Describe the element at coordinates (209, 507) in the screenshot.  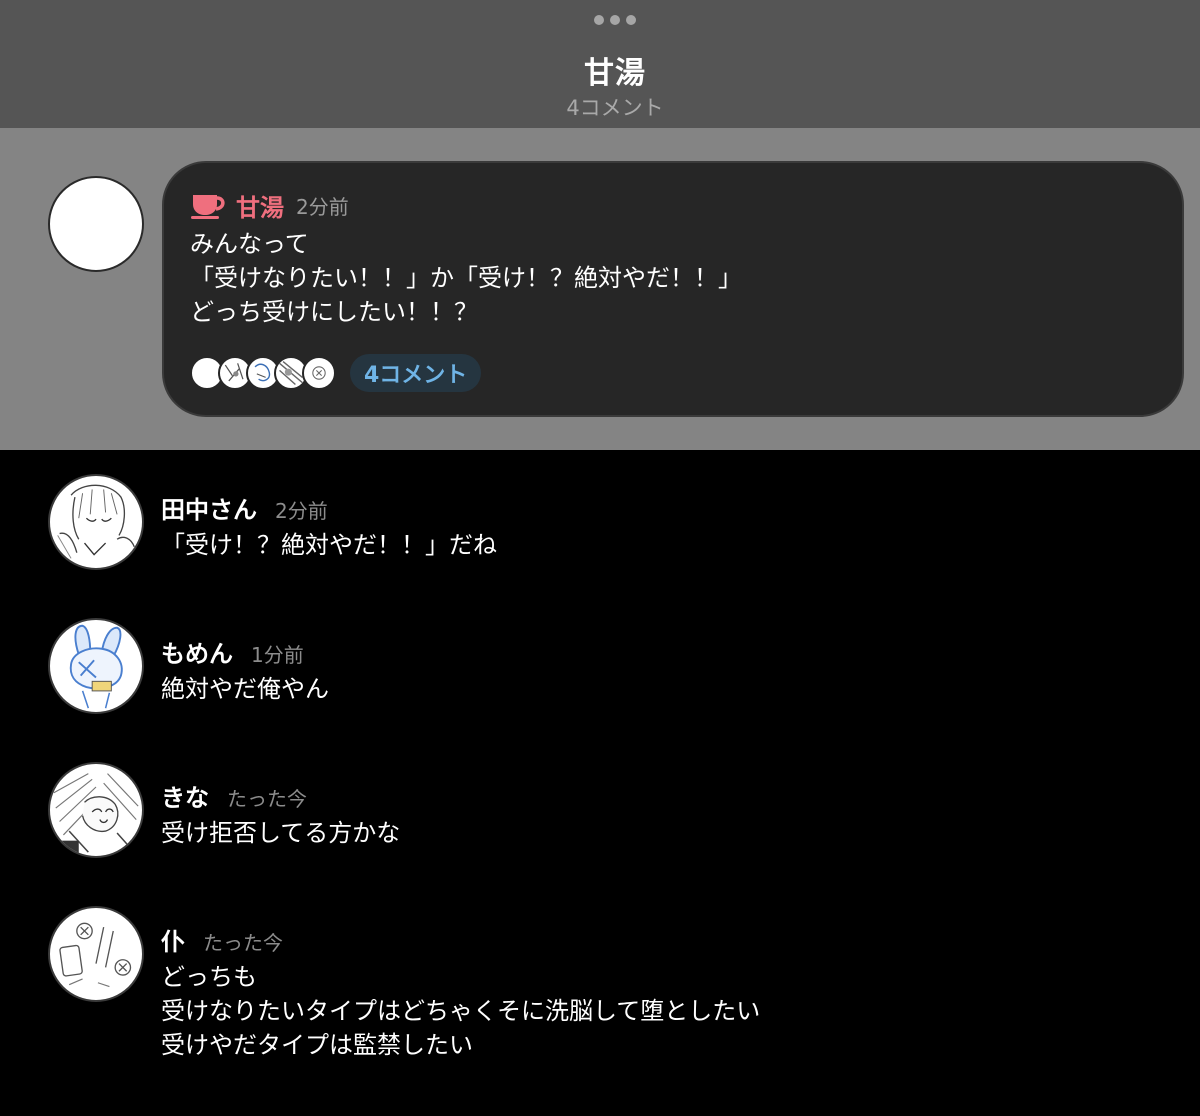
I see `comment-author: 田中さん` at that location.